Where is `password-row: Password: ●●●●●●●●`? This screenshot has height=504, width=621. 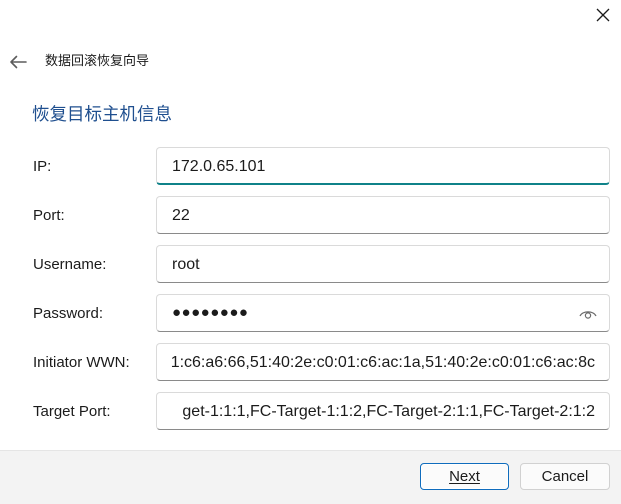
password-row: Password: ●●●●●●●● is located at coordinates (310, 314).